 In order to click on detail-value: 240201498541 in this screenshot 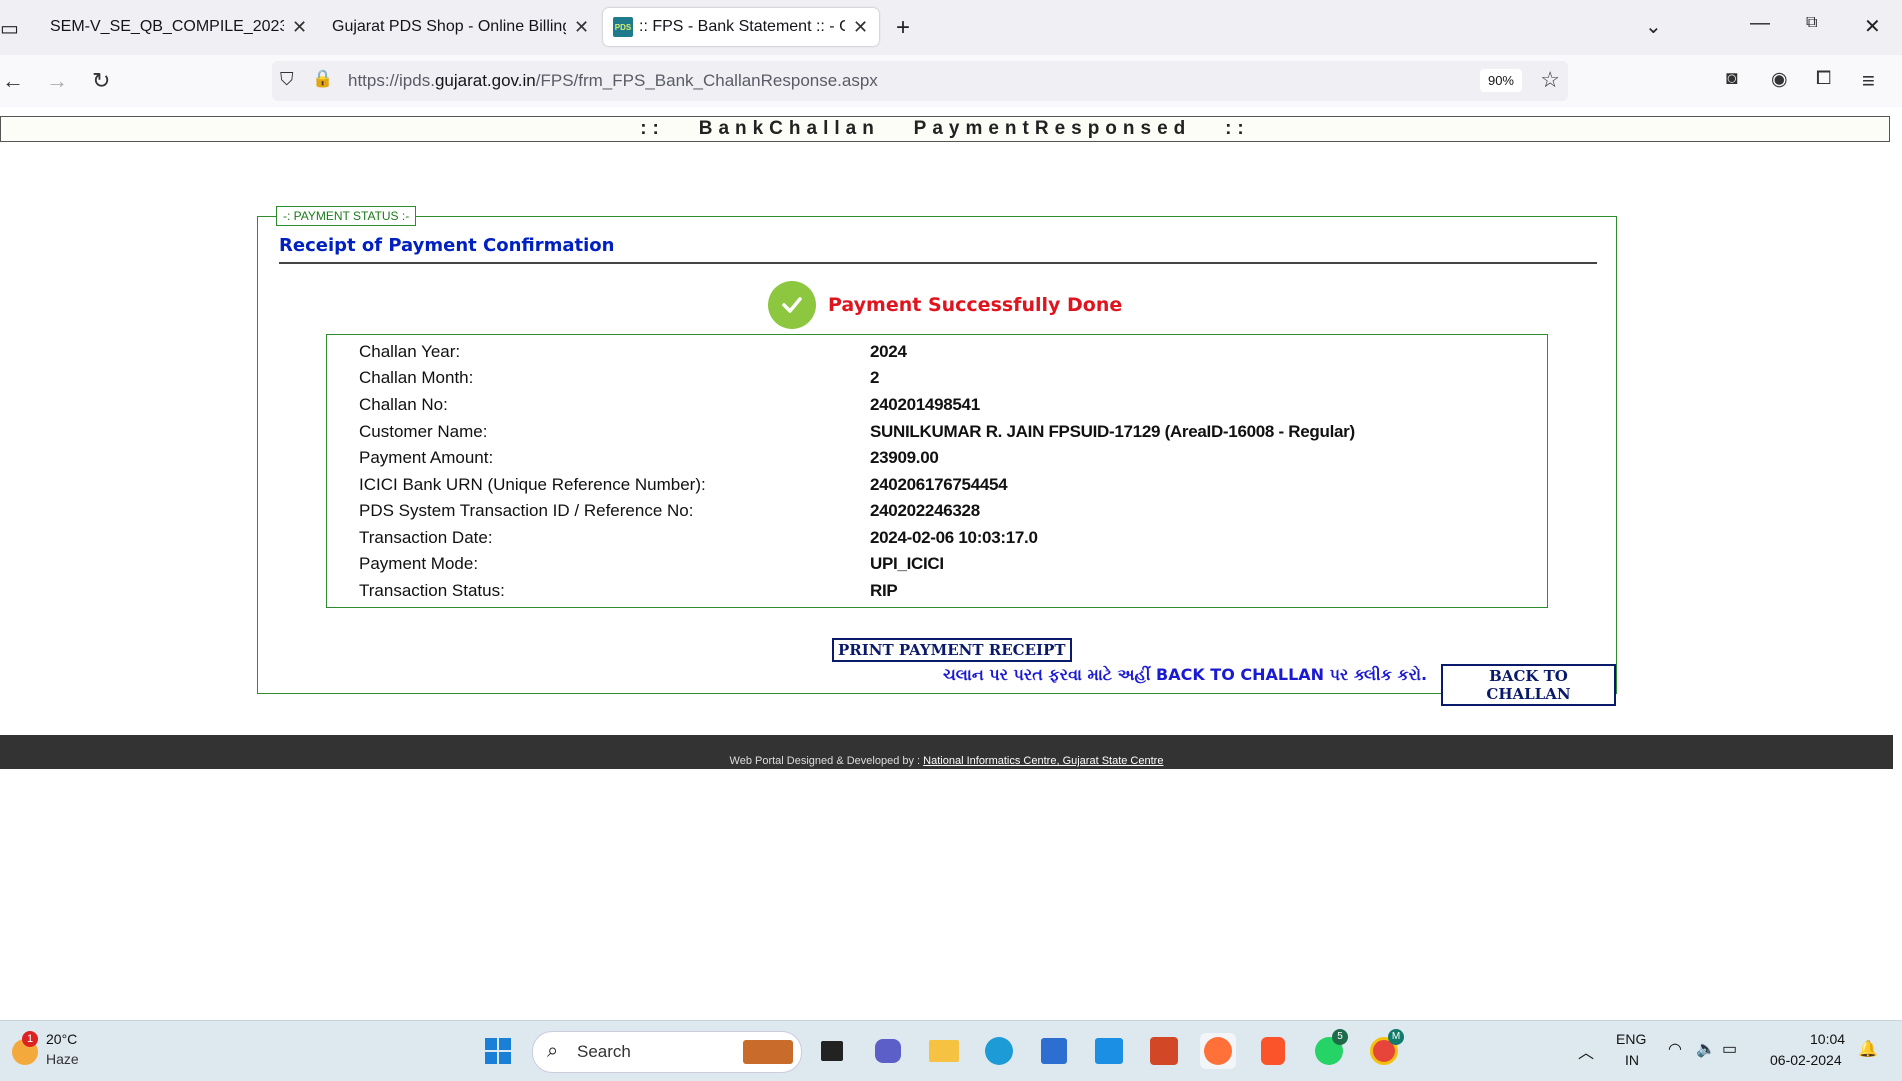, I will do `click(925, 404)`.